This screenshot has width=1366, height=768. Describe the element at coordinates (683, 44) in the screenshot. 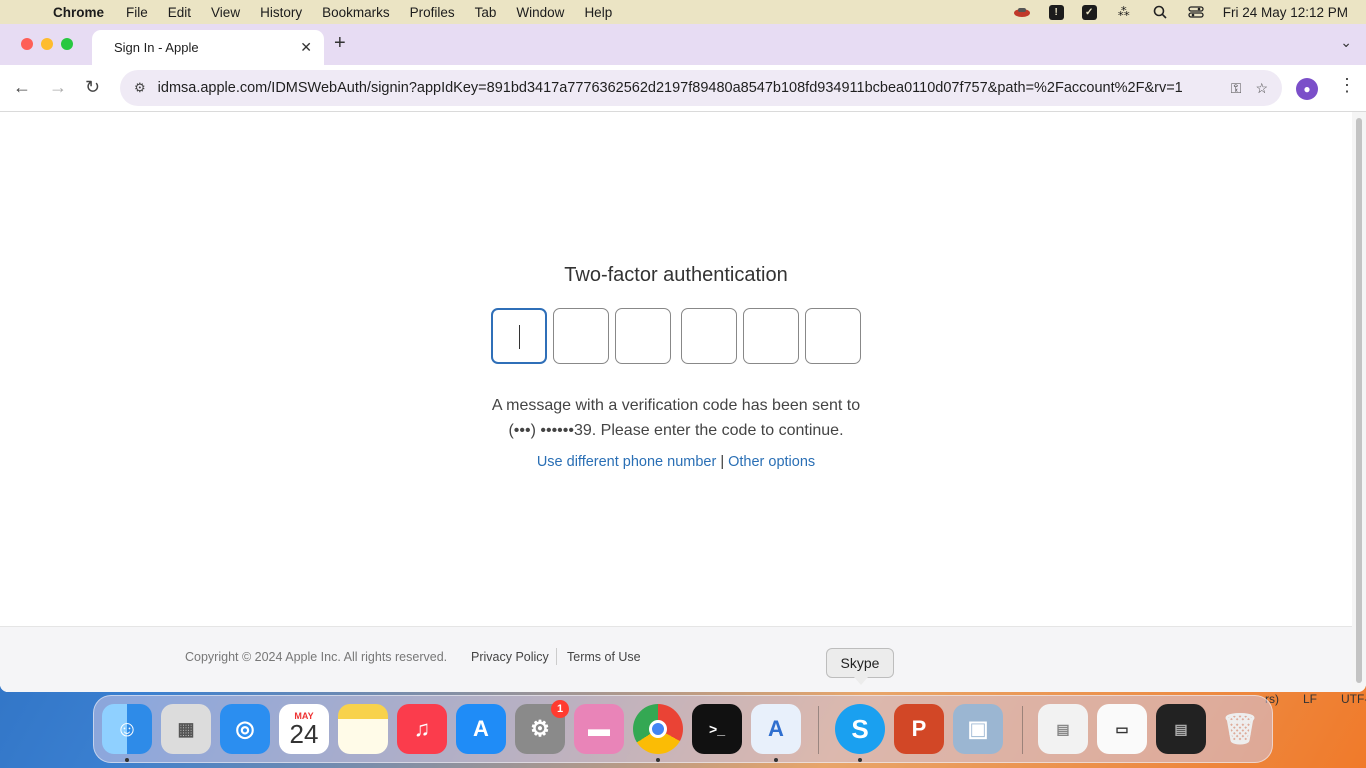

I see `tab-strip: Sign In - Apple ✕ + ⌄` at that location.